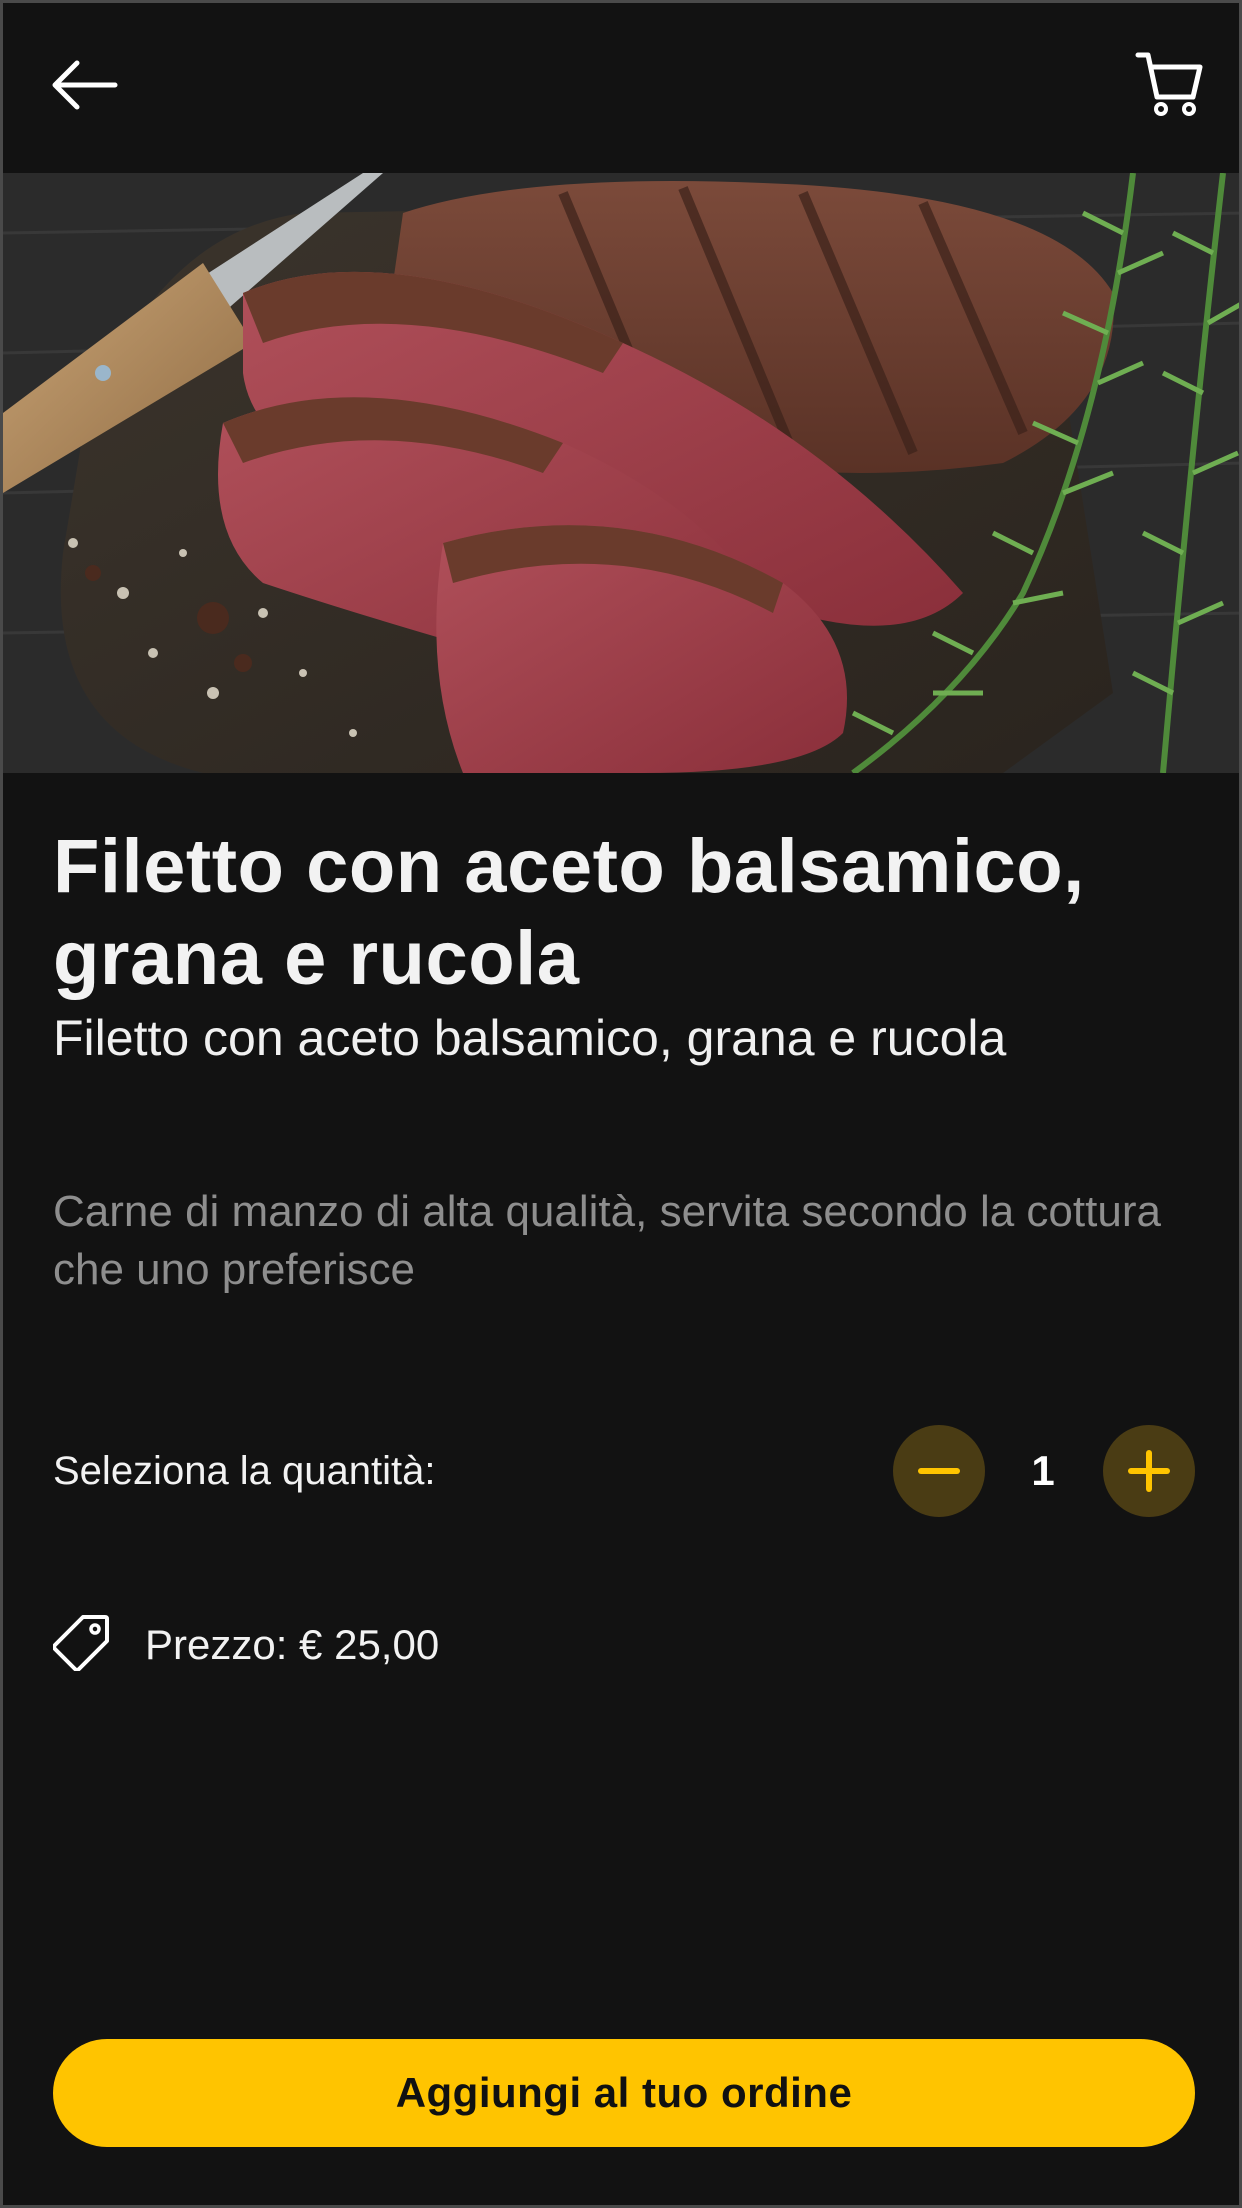 The height and width of the screenshot is (2208, 1242). I want to click on back-button, so click(83, 85).